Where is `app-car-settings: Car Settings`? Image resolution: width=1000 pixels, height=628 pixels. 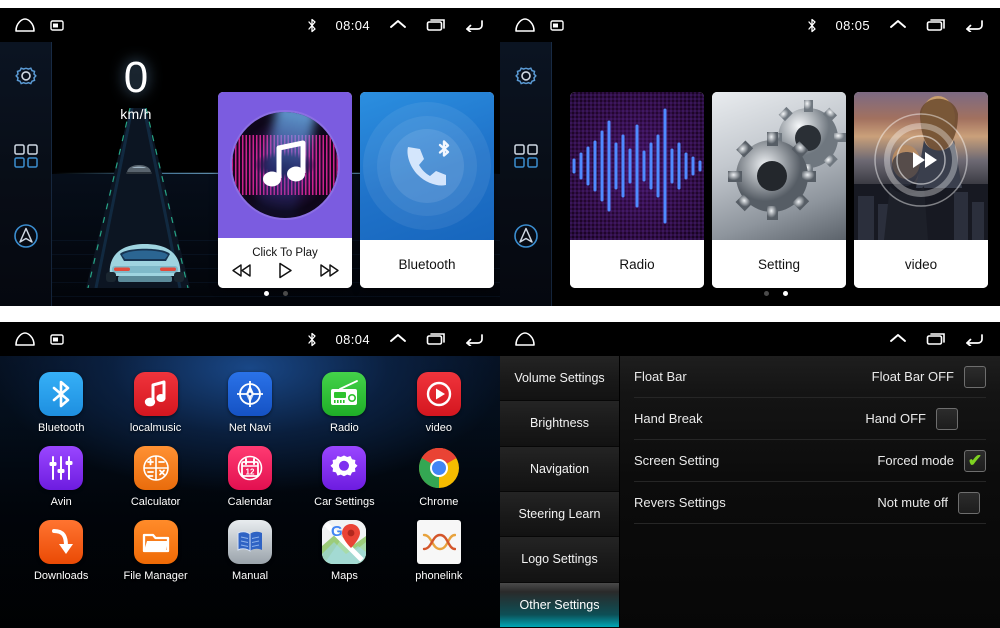
app-car-settings: Car Settings is located at coordinates (344, 477).